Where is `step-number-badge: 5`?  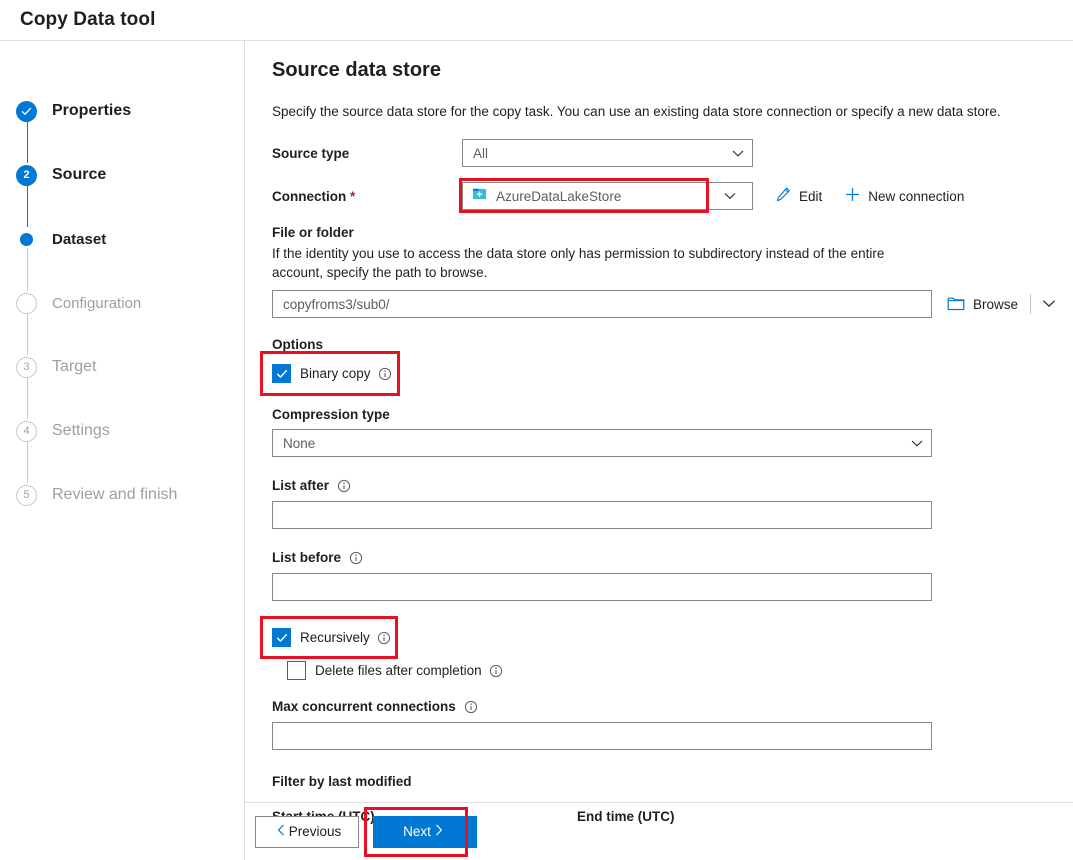 step-number-badge: 5 is located at coordinates (26, 495).